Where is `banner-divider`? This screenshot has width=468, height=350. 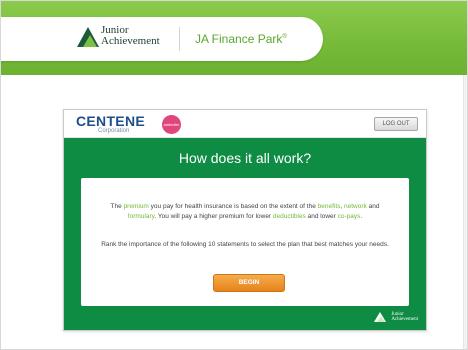 banner-divider is located at coordinates (179, 39).